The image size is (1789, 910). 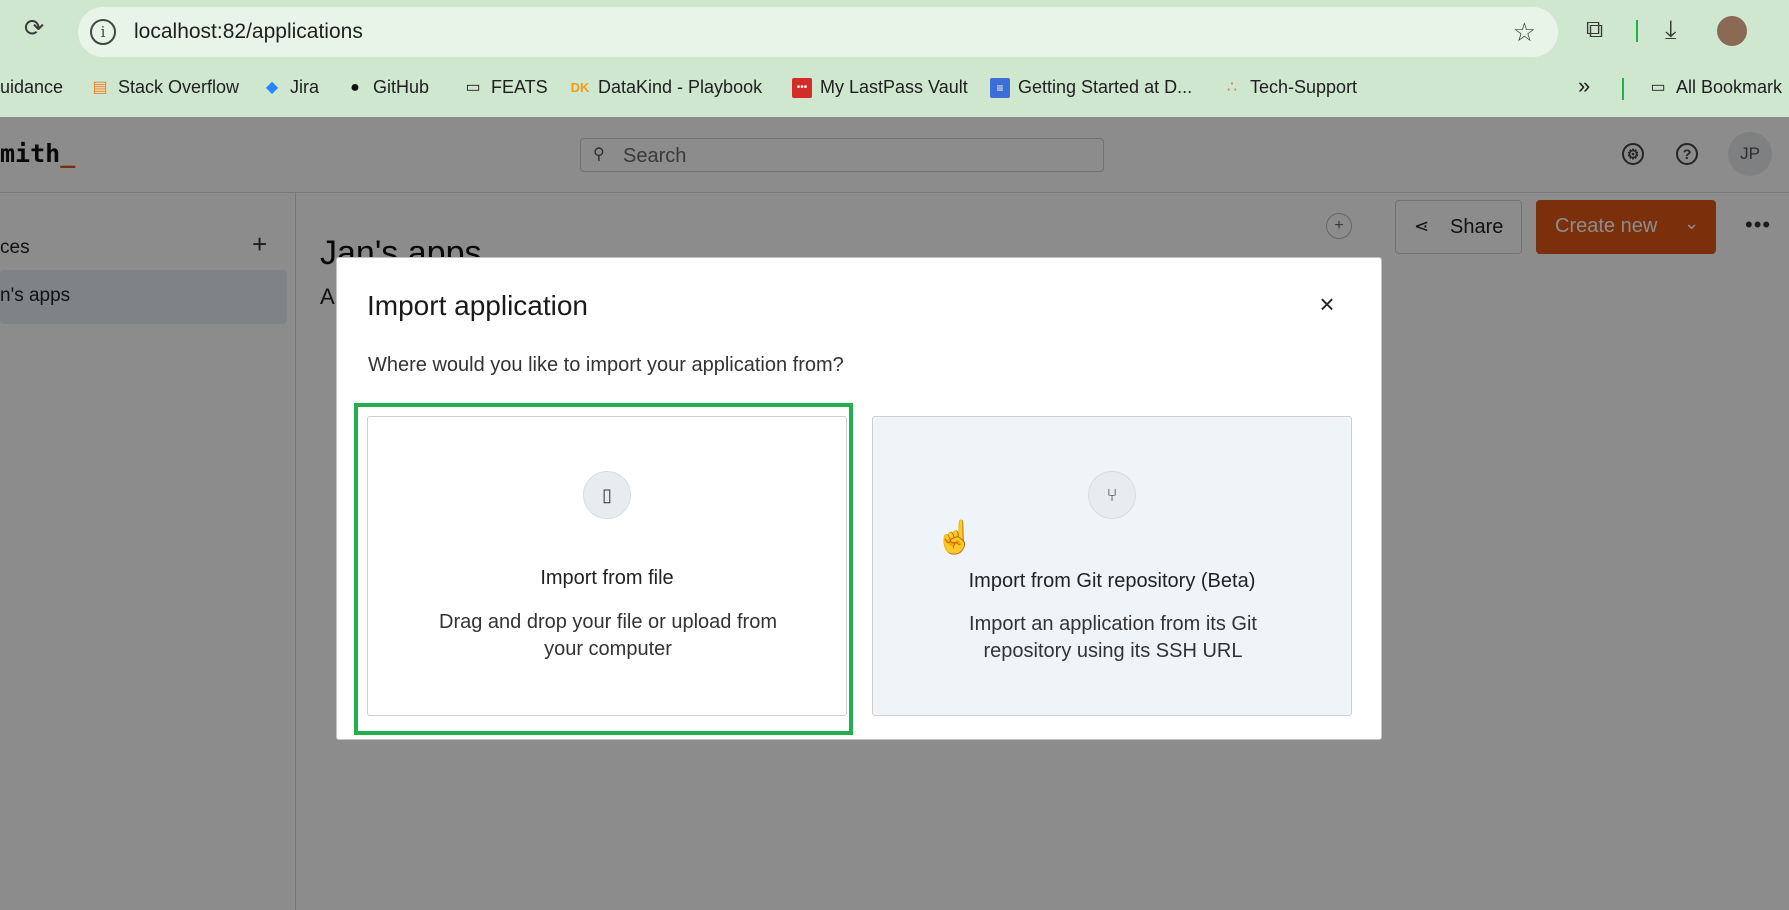 What do you see at coordinates (1715, 87) in the screenshot?
I see `all-bookmarks: ▭ All Bookmark` at bounding box center [1715, 87].